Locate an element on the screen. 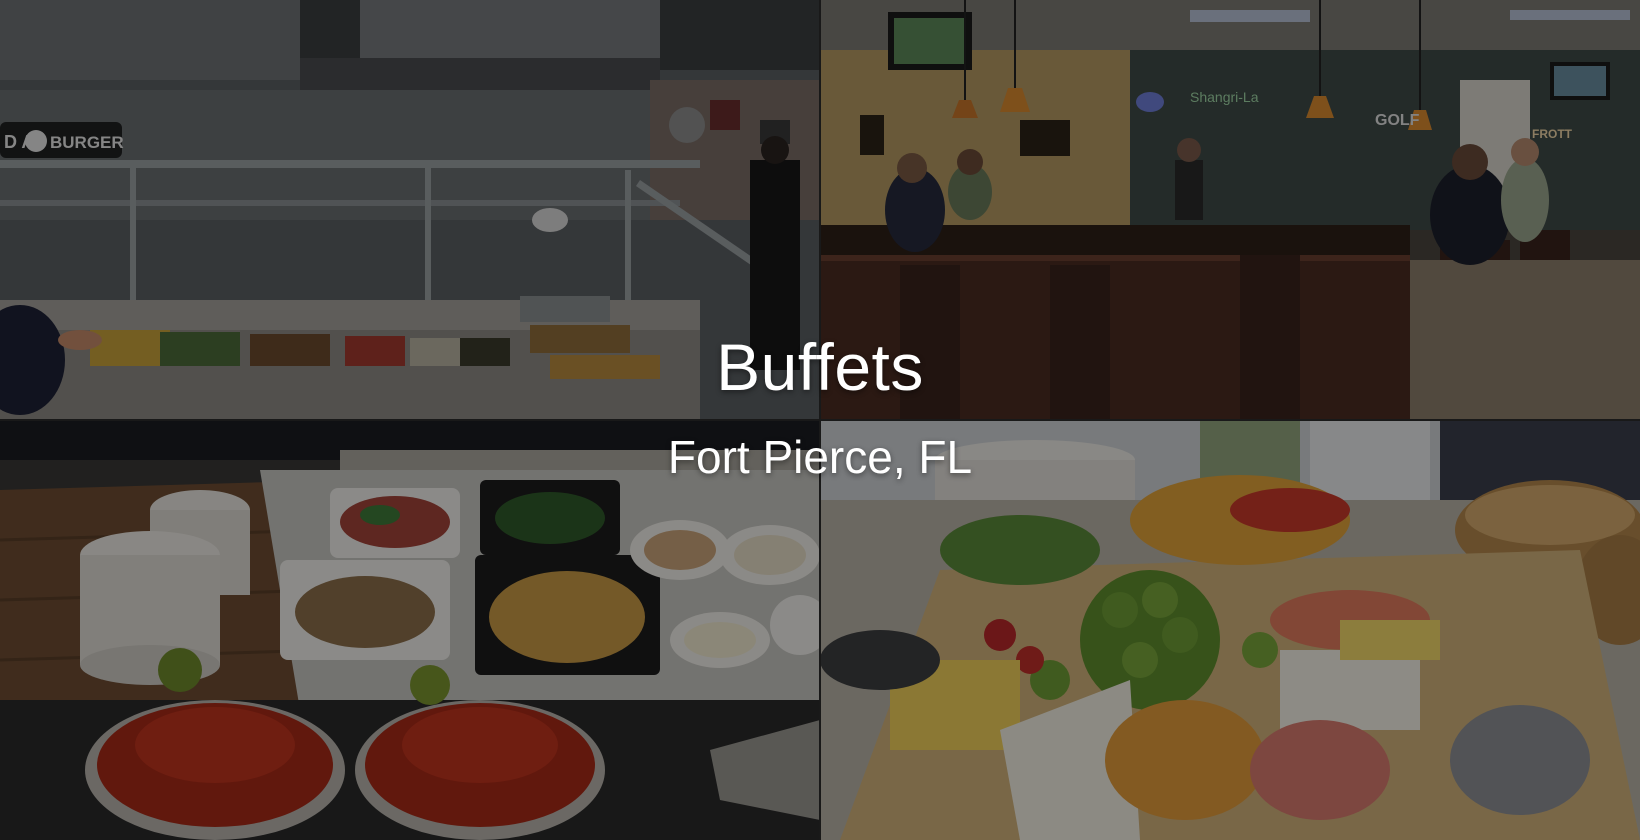  svg-text: GOLF is located at coordinates (1397, 120).